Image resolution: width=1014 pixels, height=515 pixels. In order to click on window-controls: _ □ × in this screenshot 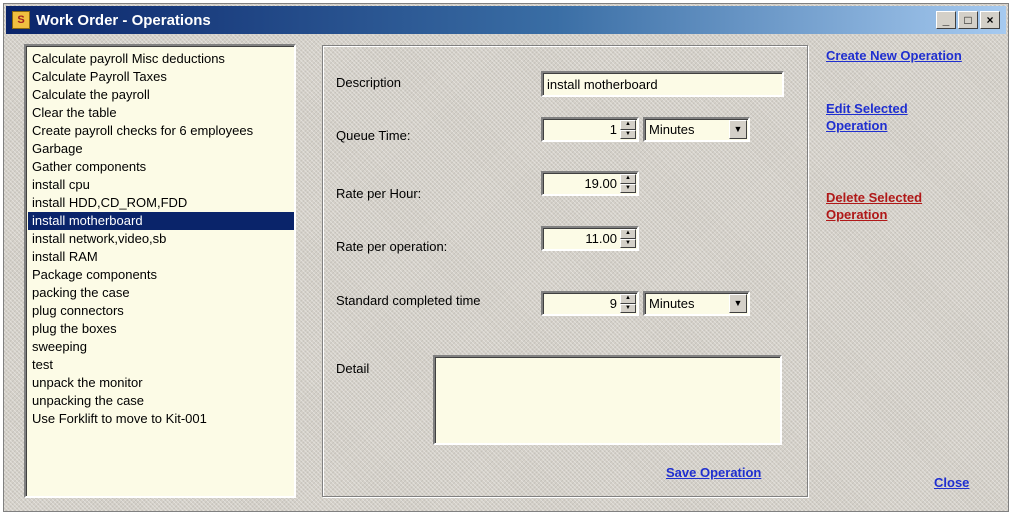, I will do `click(968, 20)`.